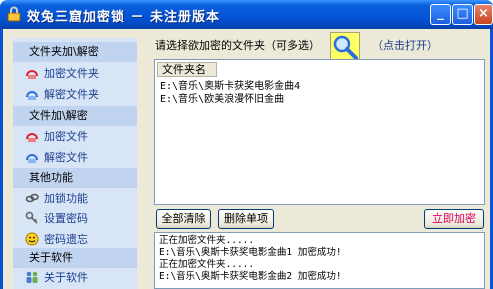 Image resolution: width=493 pixels, height=289 pixels. Describe the element at coordinates (32, 239) in the screenshot. I see `smiley-icon` at that location.